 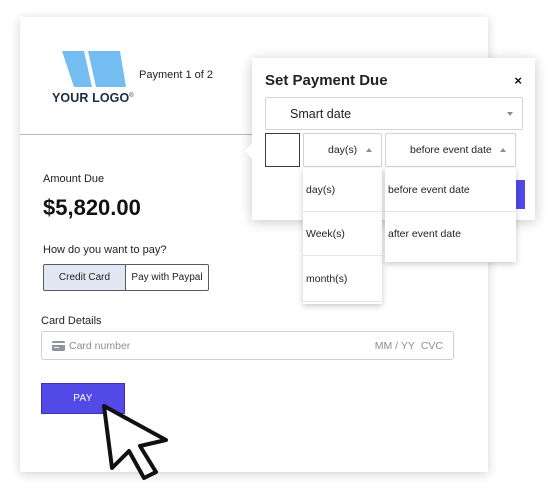 What do you see at coordinates (100, 345) in the screenshot?
I see `card-number-placeholder: Card number` at bounding box center [100, 345].